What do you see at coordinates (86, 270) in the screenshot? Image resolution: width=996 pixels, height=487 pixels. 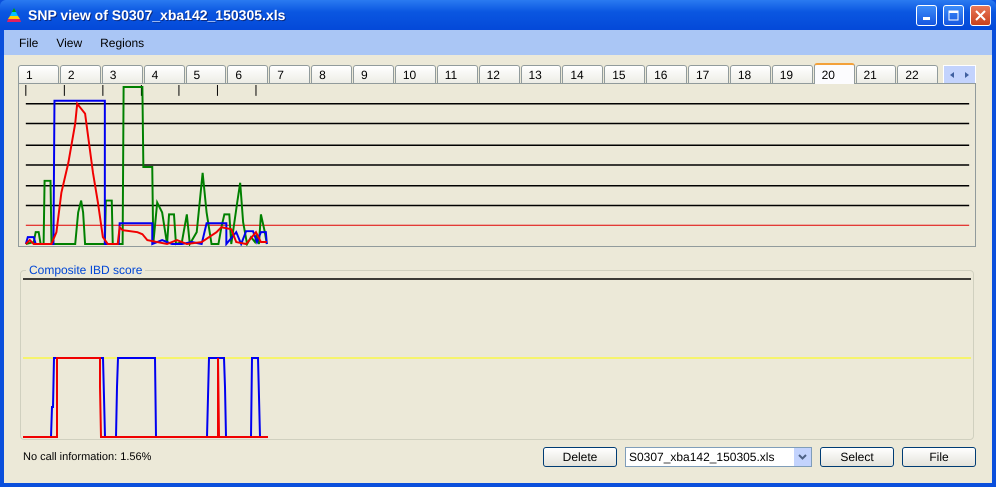 I see `panel-title: Composite IBD score` at bounding box center [86, 270].